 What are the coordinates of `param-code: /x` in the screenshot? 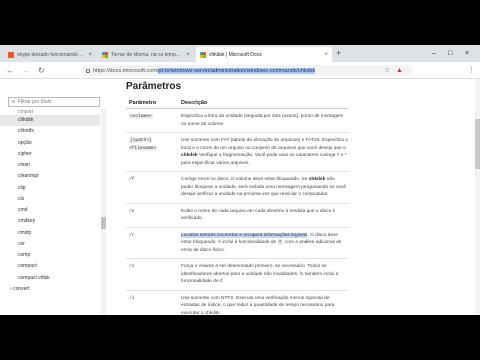 It's located at (132, 266).